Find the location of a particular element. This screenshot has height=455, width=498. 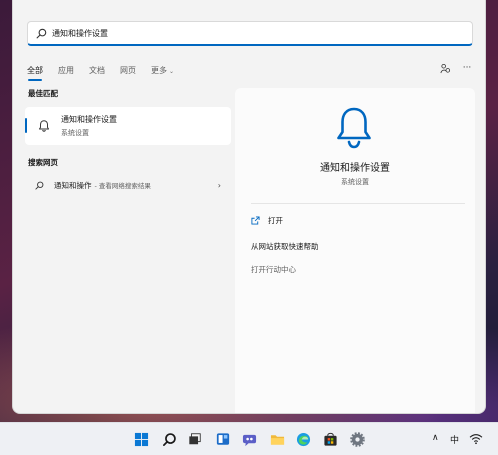

best-match-title: 通知和操作设置 is located at coordinates (89, 119).